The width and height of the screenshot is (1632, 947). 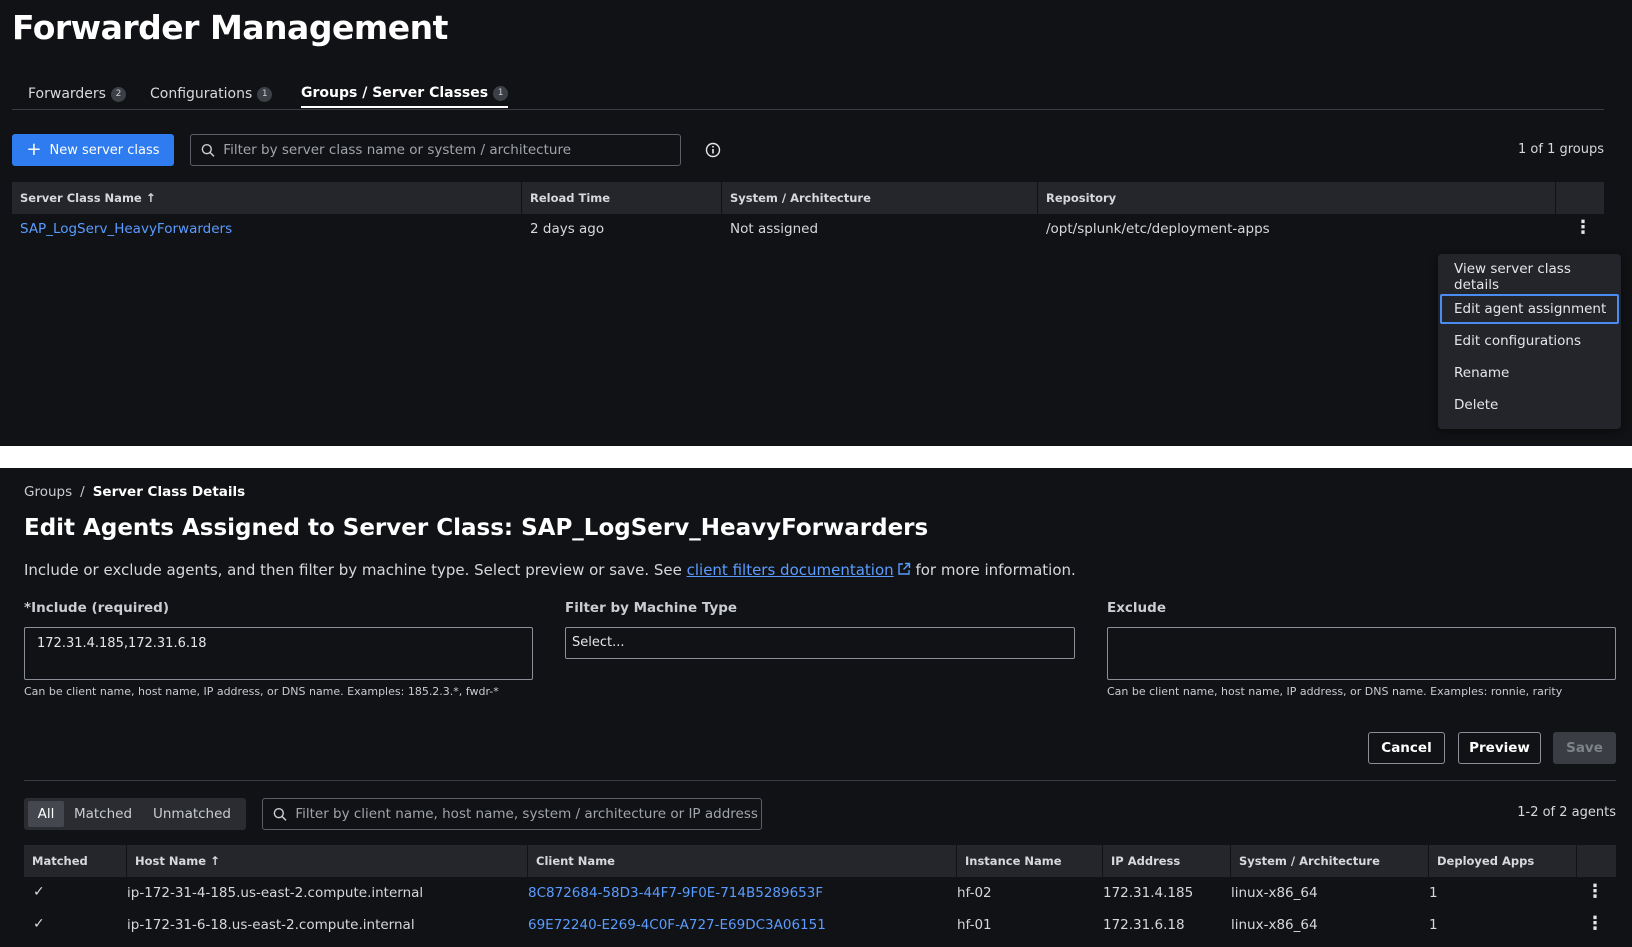 I want to click on ip-address-cell: 172.31.4.185, so click(x=1148, y=893).